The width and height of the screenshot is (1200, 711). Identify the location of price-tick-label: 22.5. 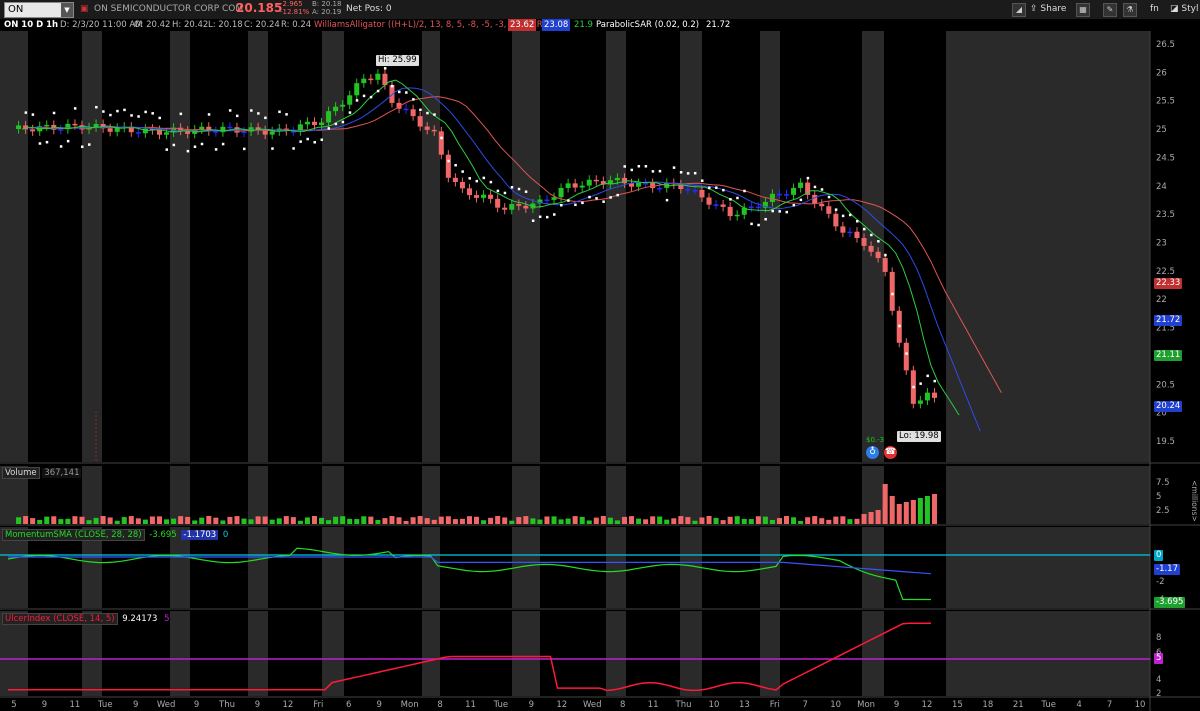
(1165, 272).